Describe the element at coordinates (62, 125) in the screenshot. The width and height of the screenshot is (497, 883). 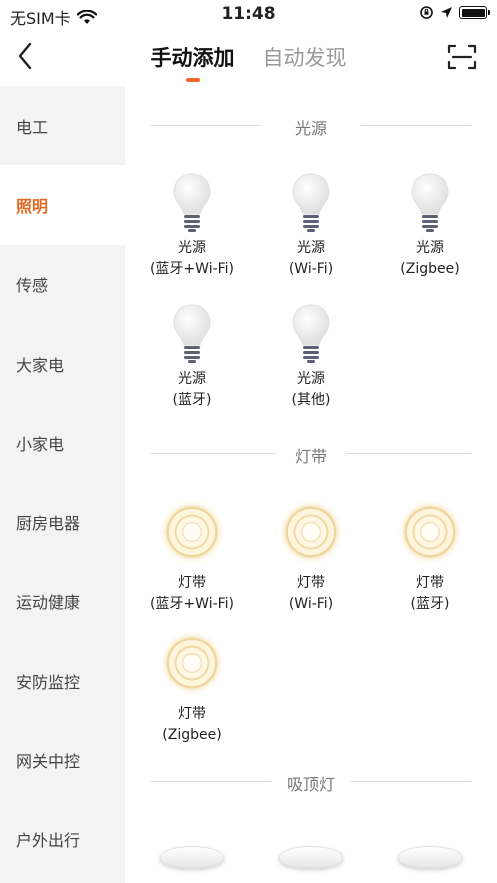
I see `sidebar-item-electrician: 电工` at that location.